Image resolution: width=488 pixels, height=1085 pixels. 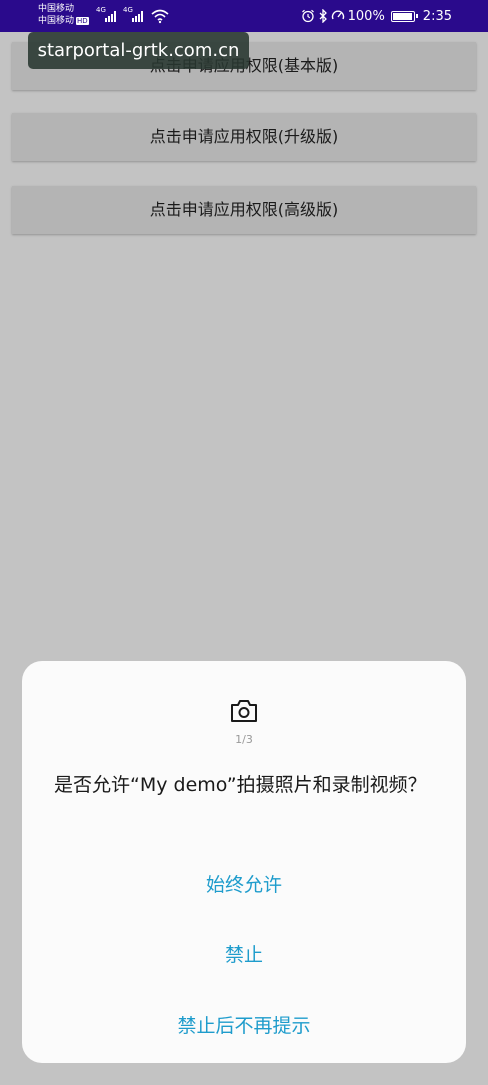 I want to click on alarm-icon, so click(x=307, y=16).